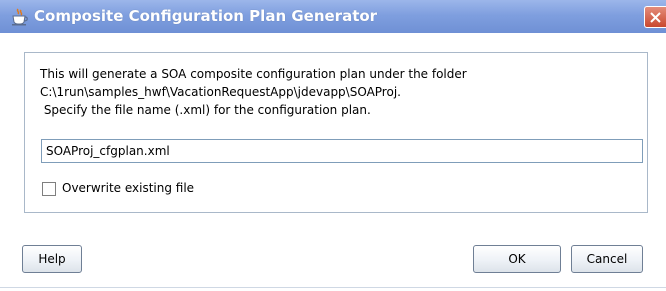  Describe the element at coordinates (20, 17) in the screenshot. I see `java-cup-icon` at that location.